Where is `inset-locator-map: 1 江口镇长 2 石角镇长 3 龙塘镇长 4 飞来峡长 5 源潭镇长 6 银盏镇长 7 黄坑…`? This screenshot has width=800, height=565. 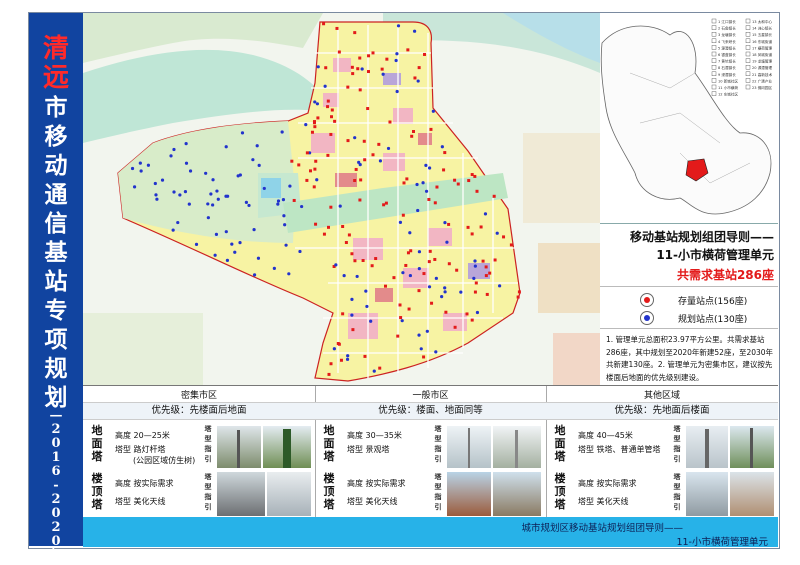 inset-locator-map: 1 江口镇长 2 石角镇长 3 龙塘镇长 4 飞来峡长 5 源潭镇长 6 银盏镇长 7 黄坑… is located at coordinates (689, 118).